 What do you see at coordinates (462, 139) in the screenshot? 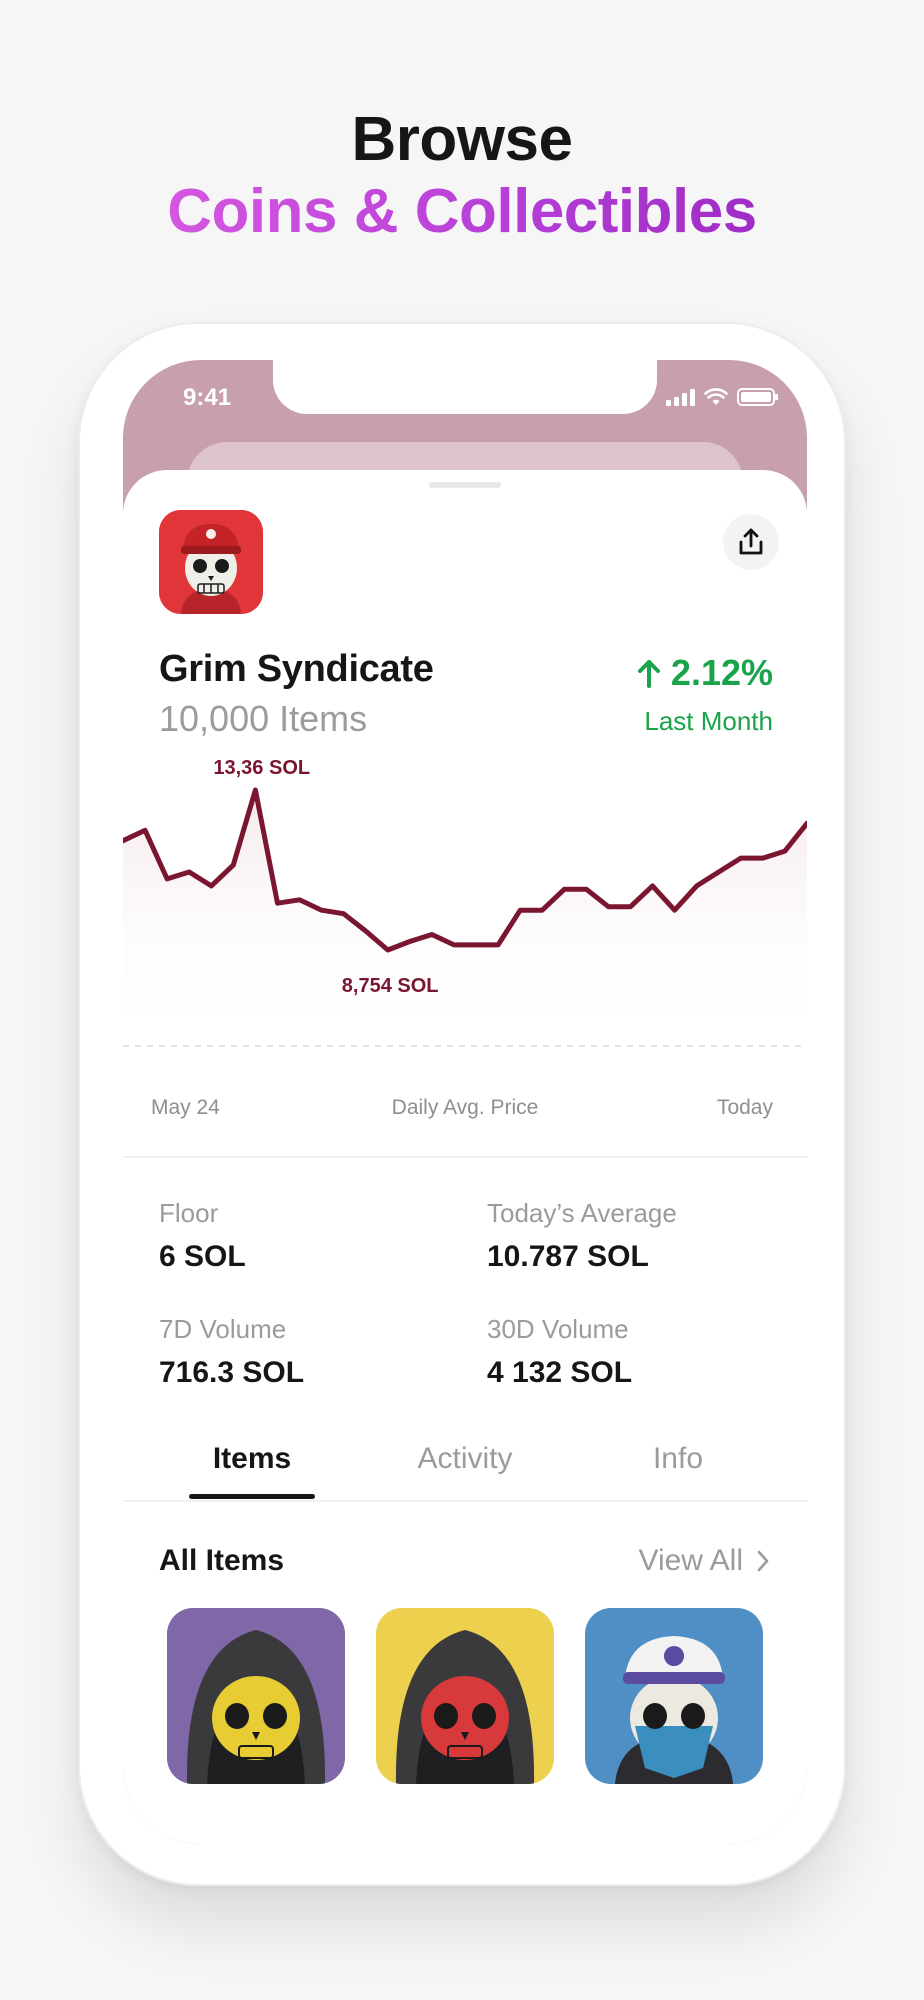
I see `headline-line1: Browse` at bounding box center [462, 139].